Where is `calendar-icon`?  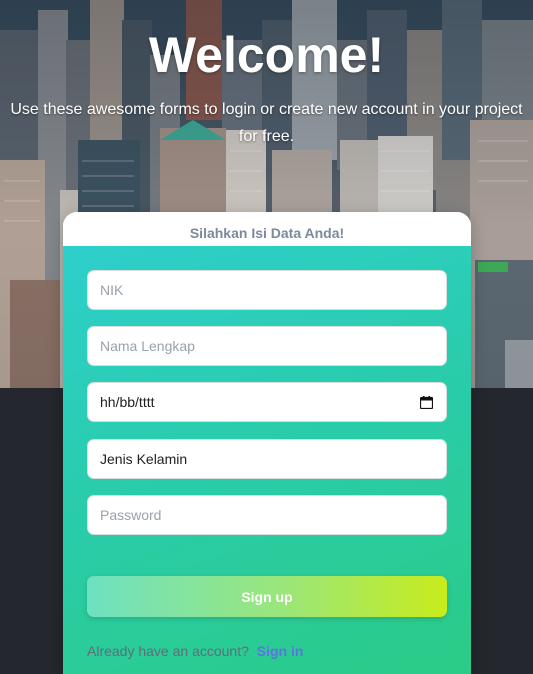 calendar-icon is located at coordinates (426, 402).